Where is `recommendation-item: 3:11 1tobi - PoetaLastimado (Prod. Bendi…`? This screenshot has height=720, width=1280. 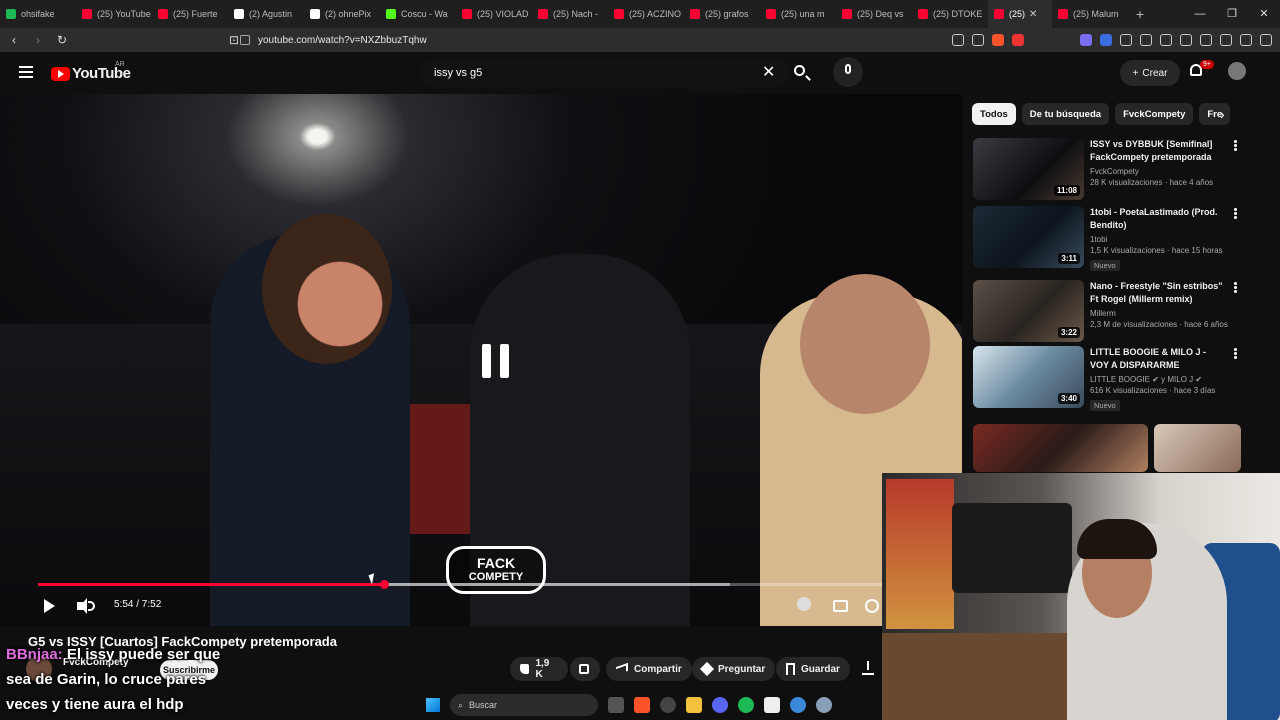 recommendation-item: 3:11 1tobi - PoetaLastimado (Prod. Bendi… is located at coordinates (1113, 239).